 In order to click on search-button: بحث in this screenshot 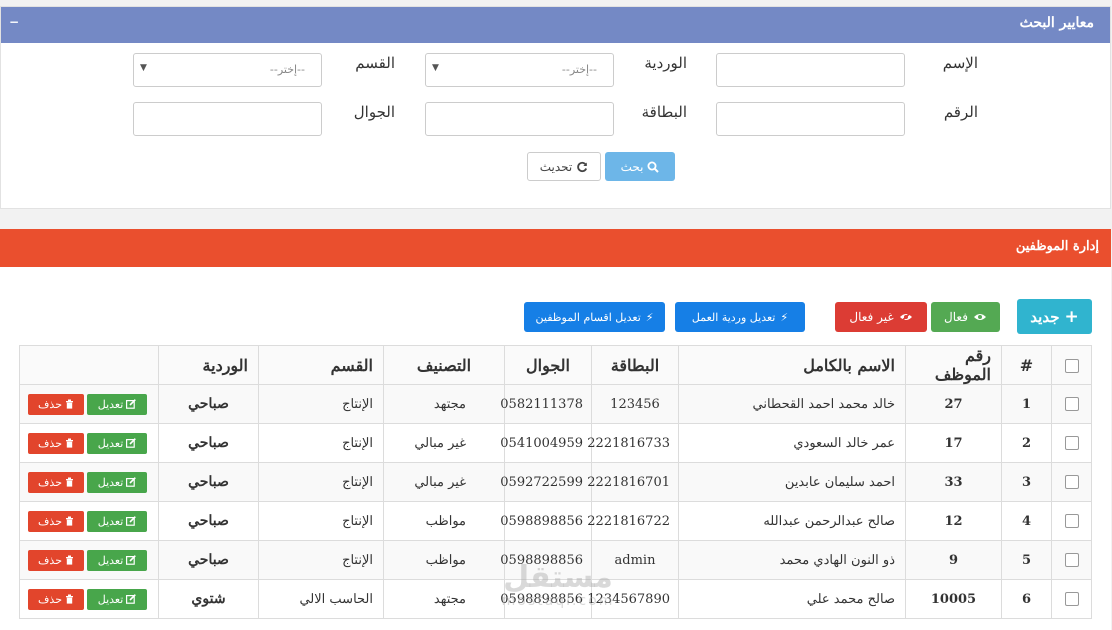, I will do `click(640, 166)`.